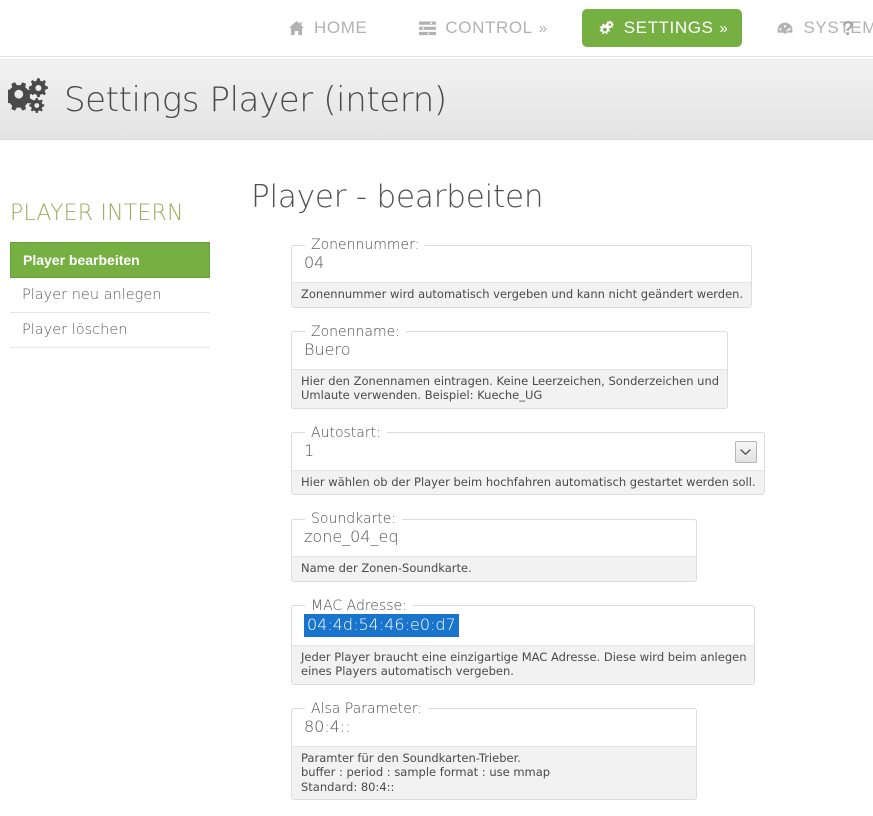 This screenshot has height=816, width=873. I want to click on autostart-select-value: 1, so click(303, 455).